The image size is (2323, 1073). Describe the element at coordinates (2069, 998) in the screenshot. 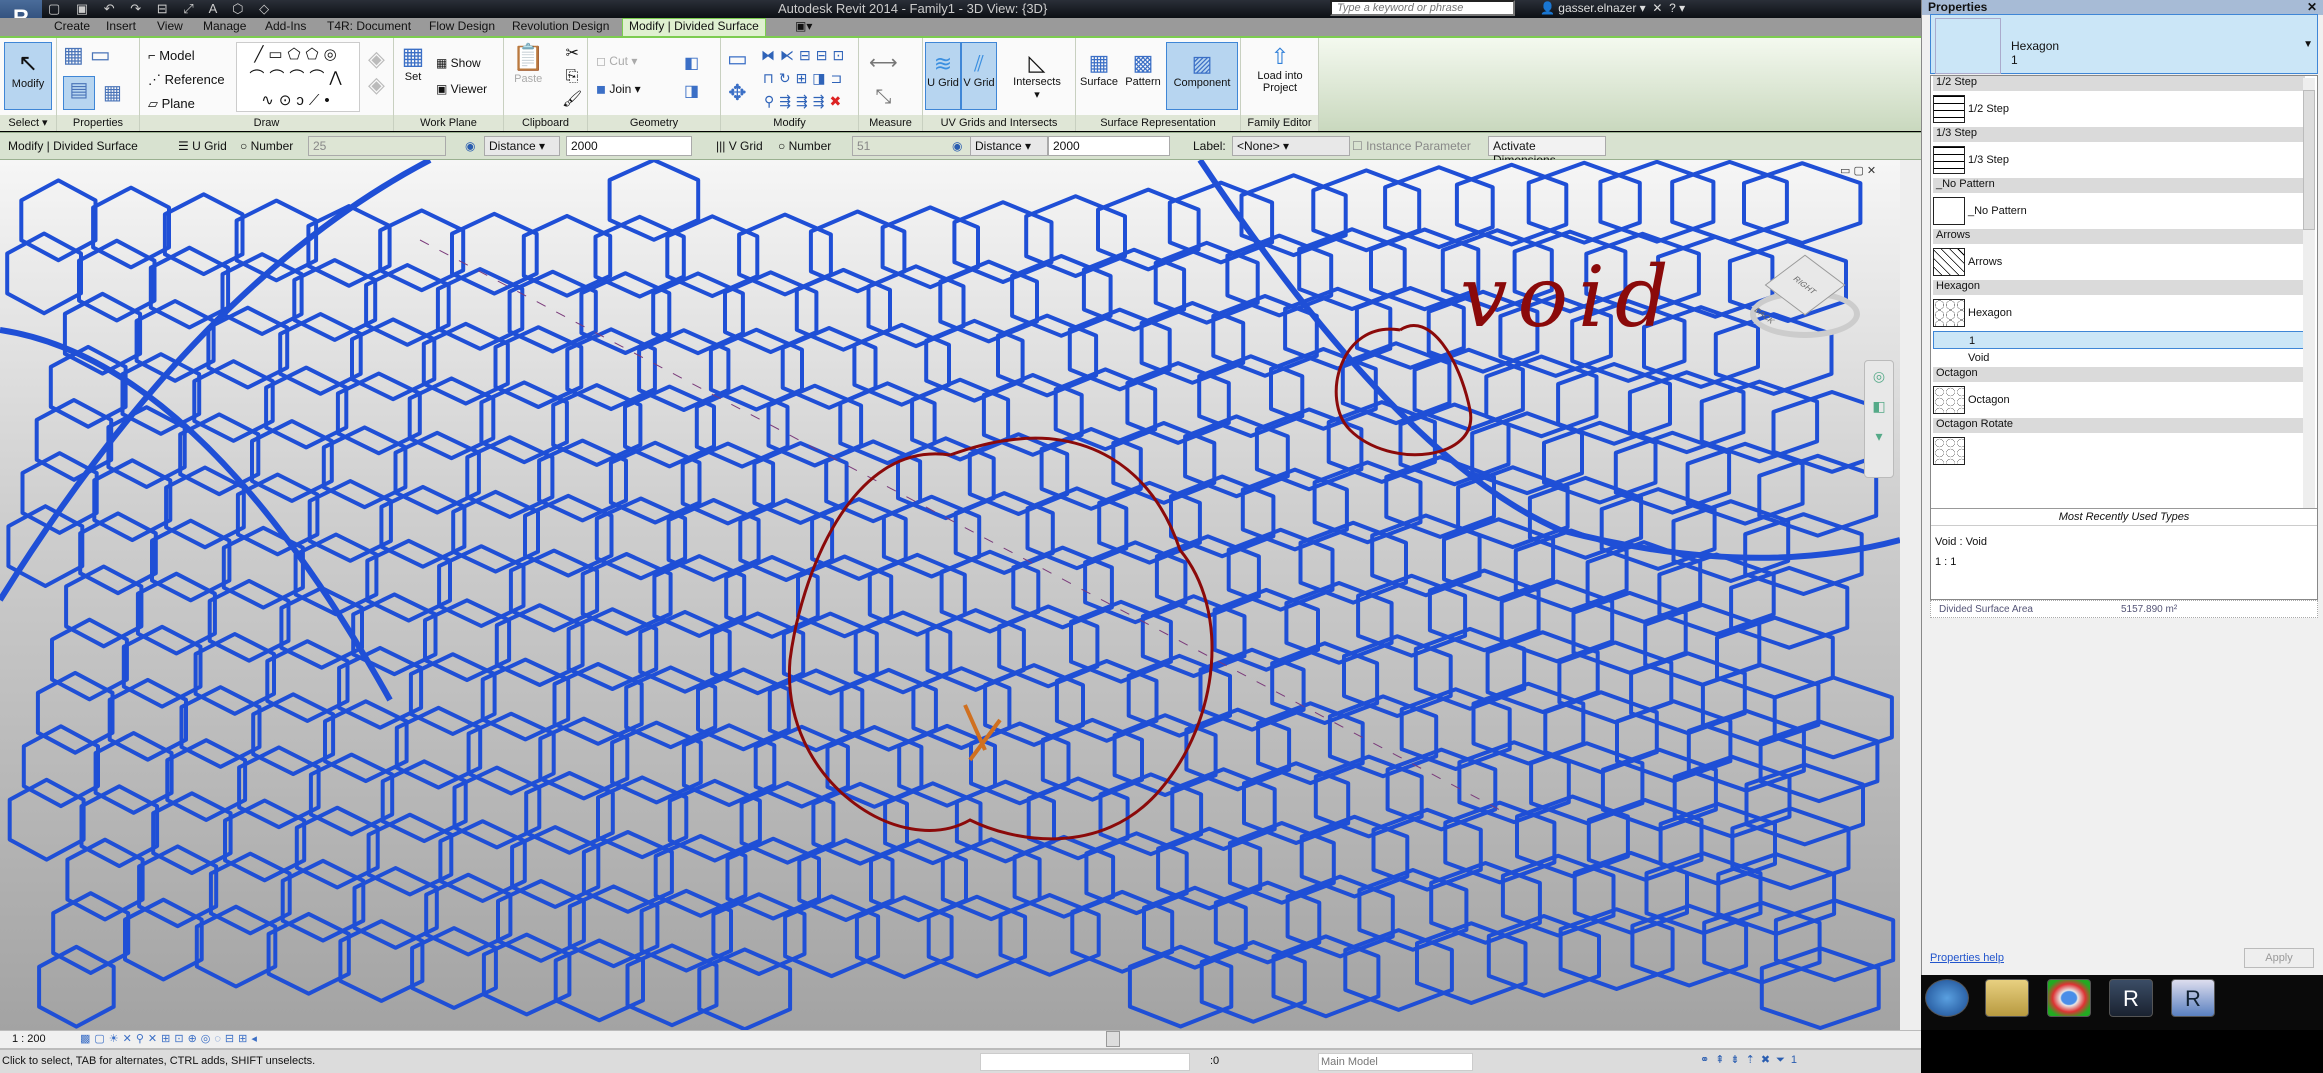

I see `chrome-taskbar-icon` at that location.